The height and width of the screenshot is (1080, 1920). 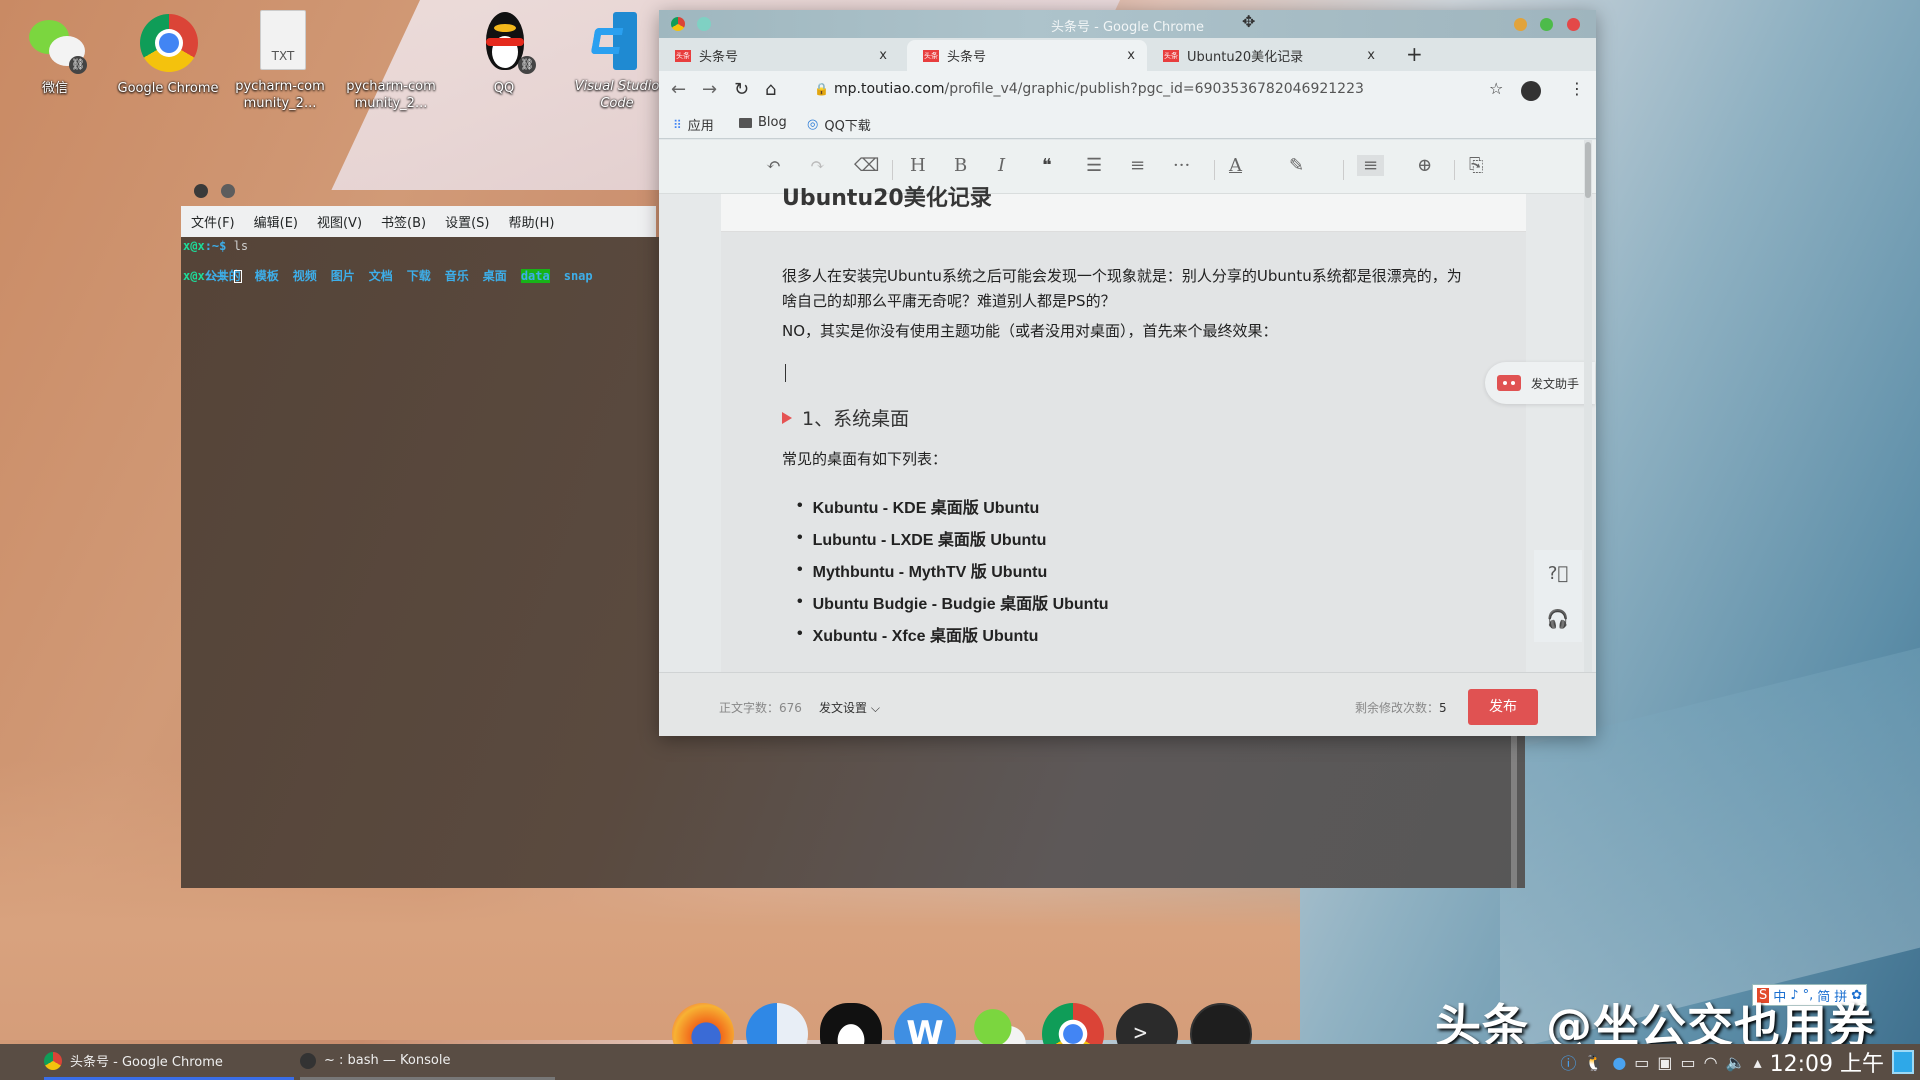 What do you see at coordinates (779, 55) in the screenshot?
I see `tab-toutiao-1: 头条 头条号 x` at bounding box center [779, 55].